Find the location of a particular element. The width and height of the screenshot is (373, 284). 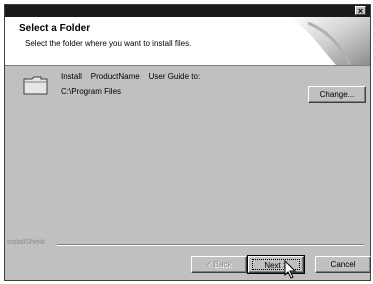

cancel-button: Cancel is located at coordinates (343, 264).